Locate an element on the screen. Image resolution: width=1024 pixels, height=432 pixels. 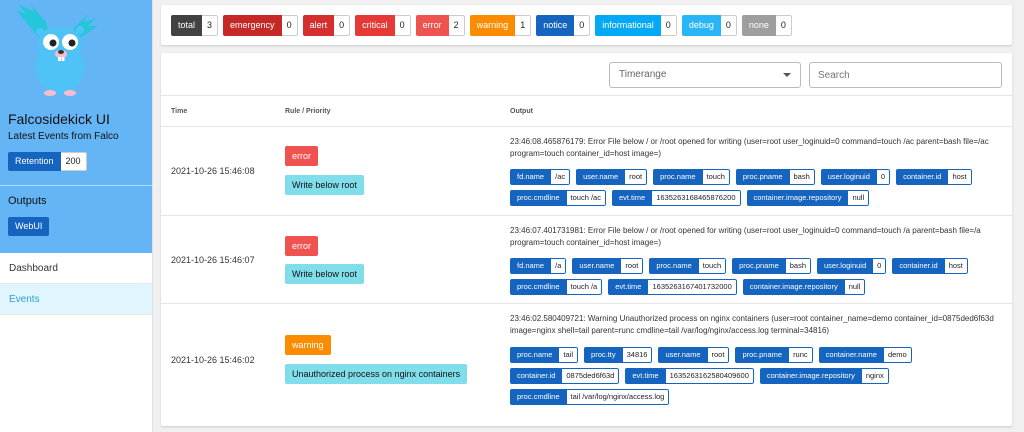
priority-chip-informational: informational 0 is located at coordinates (636, 25).